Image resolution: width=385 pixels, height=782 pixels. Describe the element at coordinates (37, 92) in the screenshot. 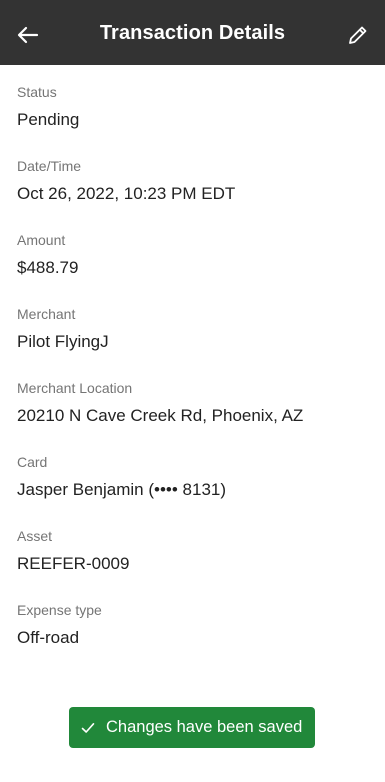

I see `field-label: Status` at that location.